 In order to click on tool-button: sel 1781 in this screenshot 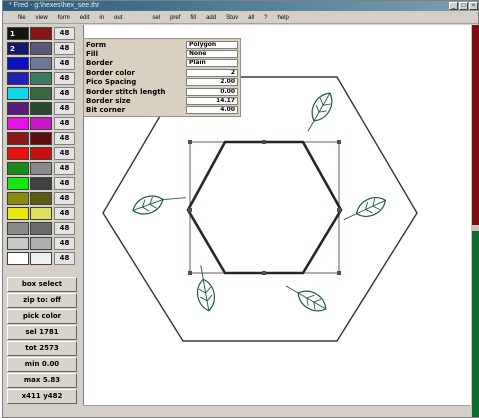, I will do `click(42, 332)`.